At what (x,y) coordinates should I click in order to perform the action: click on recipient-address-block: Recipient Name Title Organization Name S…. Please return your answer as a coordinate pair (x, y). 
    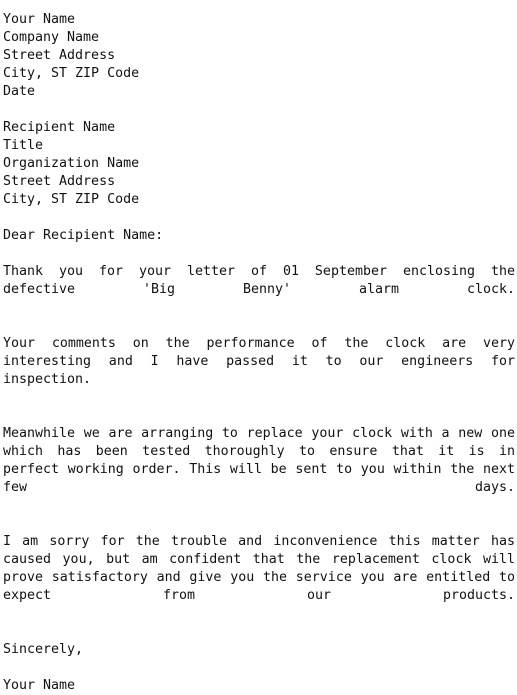
    Looking at the image, I should click on (259, 164).